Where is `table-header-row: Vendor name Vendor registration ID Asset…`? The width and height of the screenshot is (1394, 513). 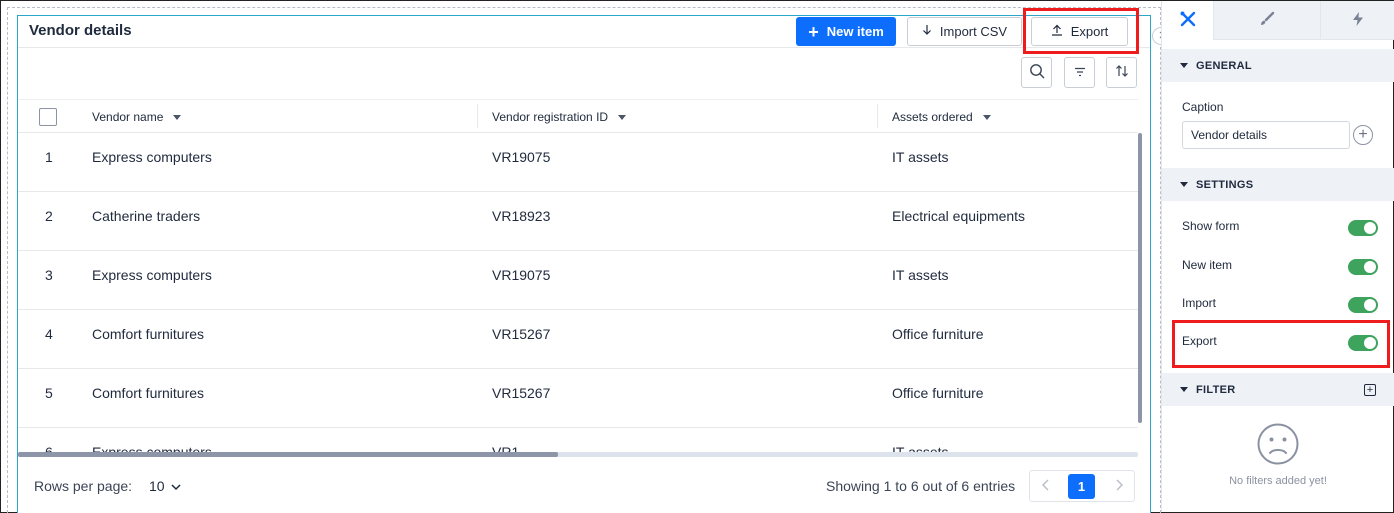 table-header-row: Vendor name Vendor registration ID Asset… is located at coordinates (578, 116).